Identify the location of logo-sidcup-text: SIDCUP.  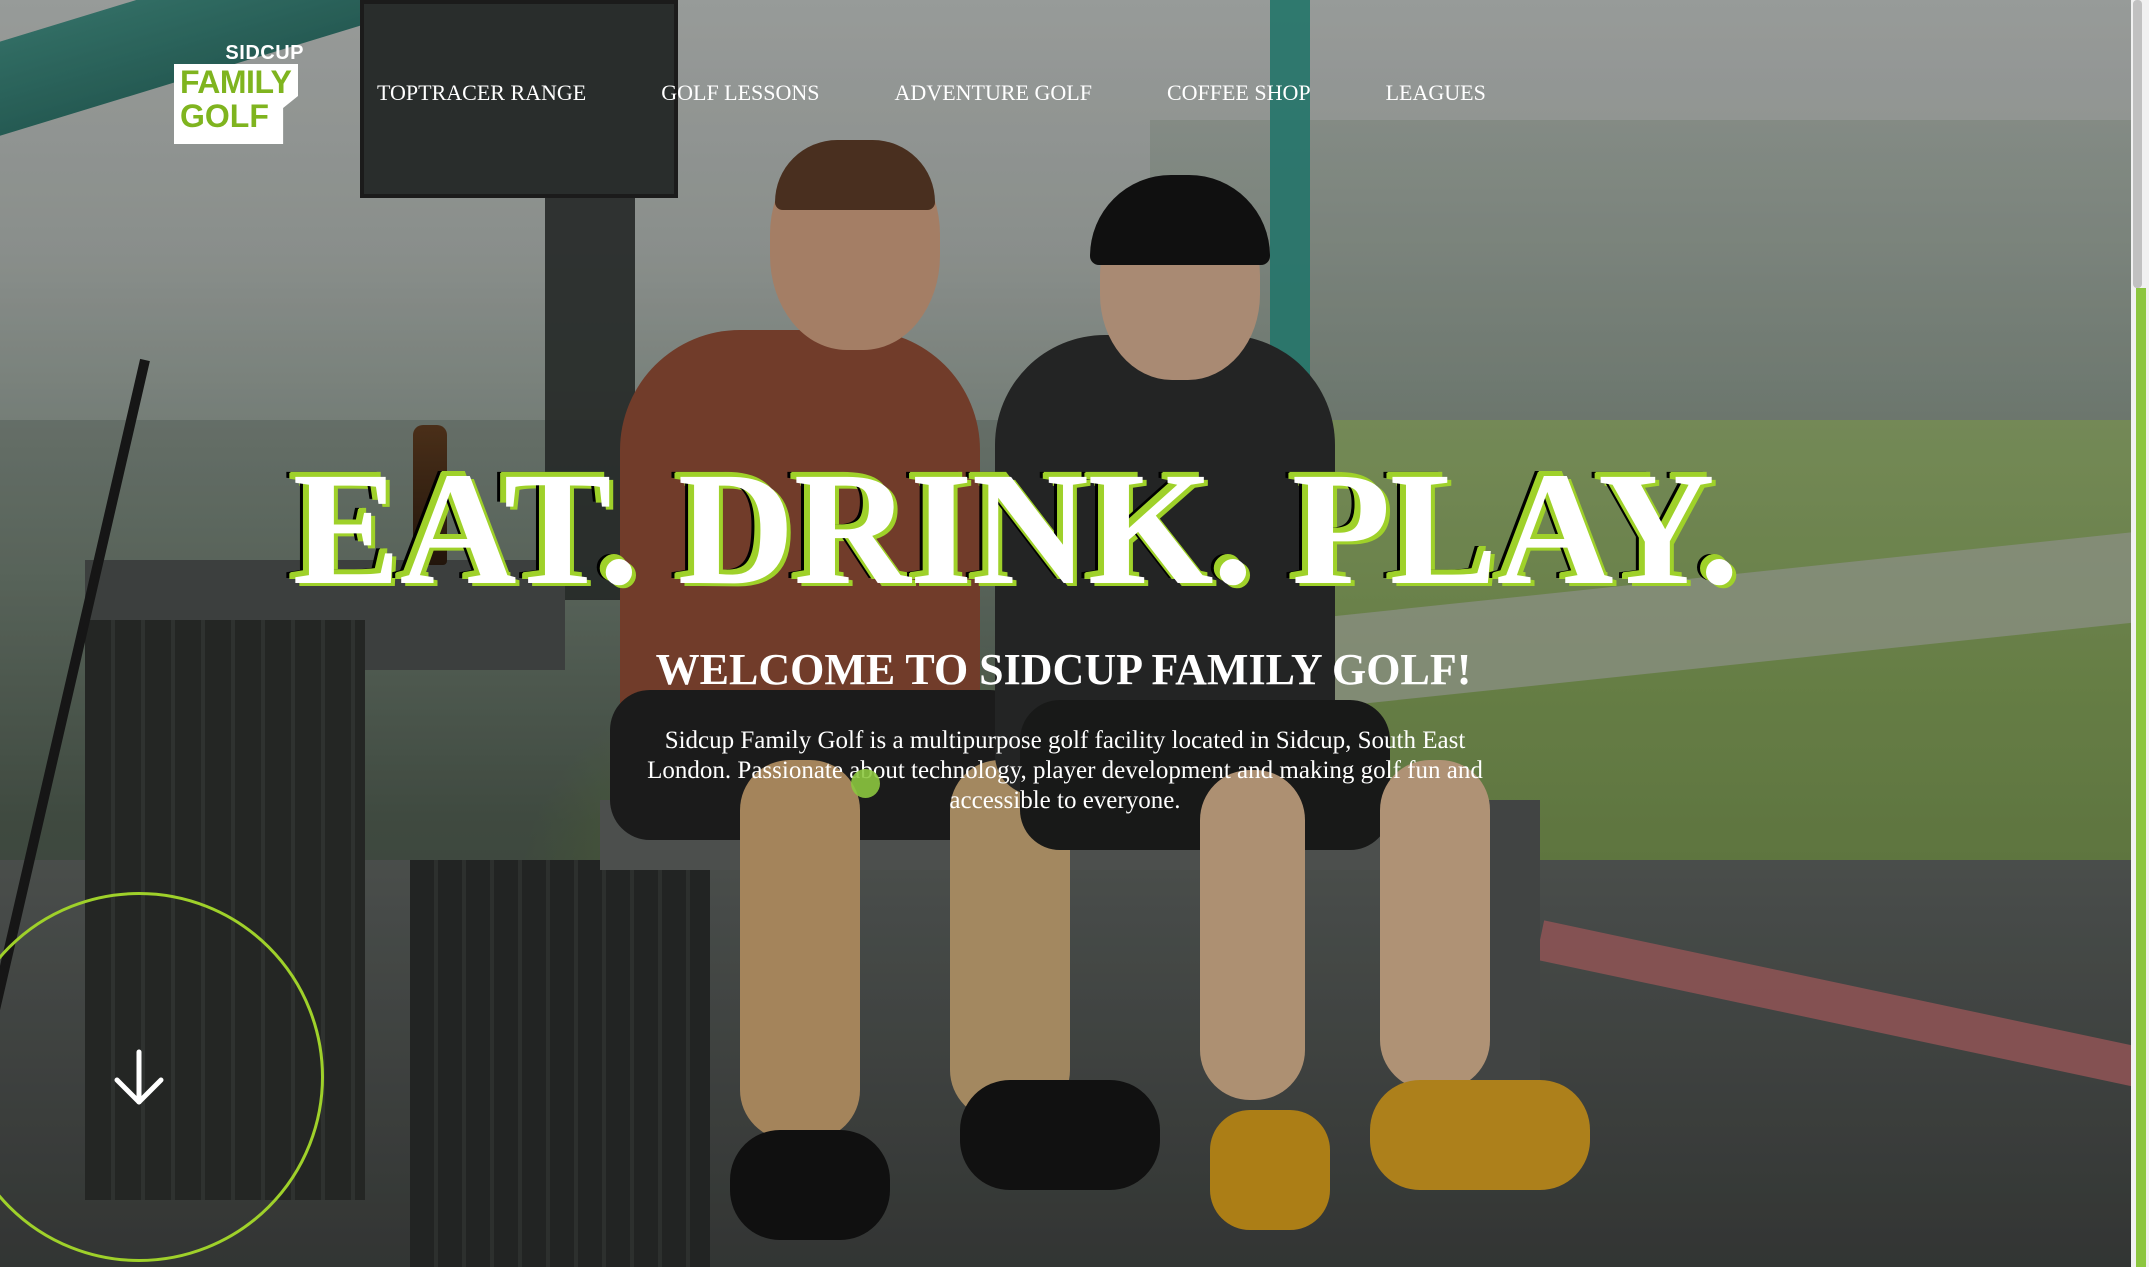
(264, 53).